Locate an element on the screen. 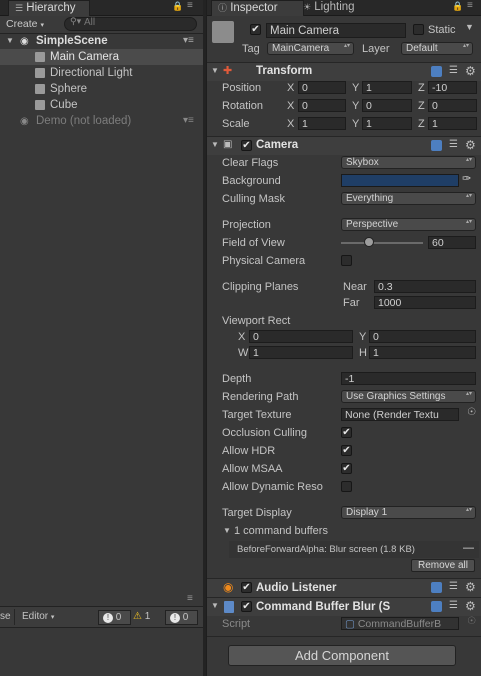 The width and height of the screenshot is (481, 676). camera-enabled-checkbox is located at coordinates (246, 145).